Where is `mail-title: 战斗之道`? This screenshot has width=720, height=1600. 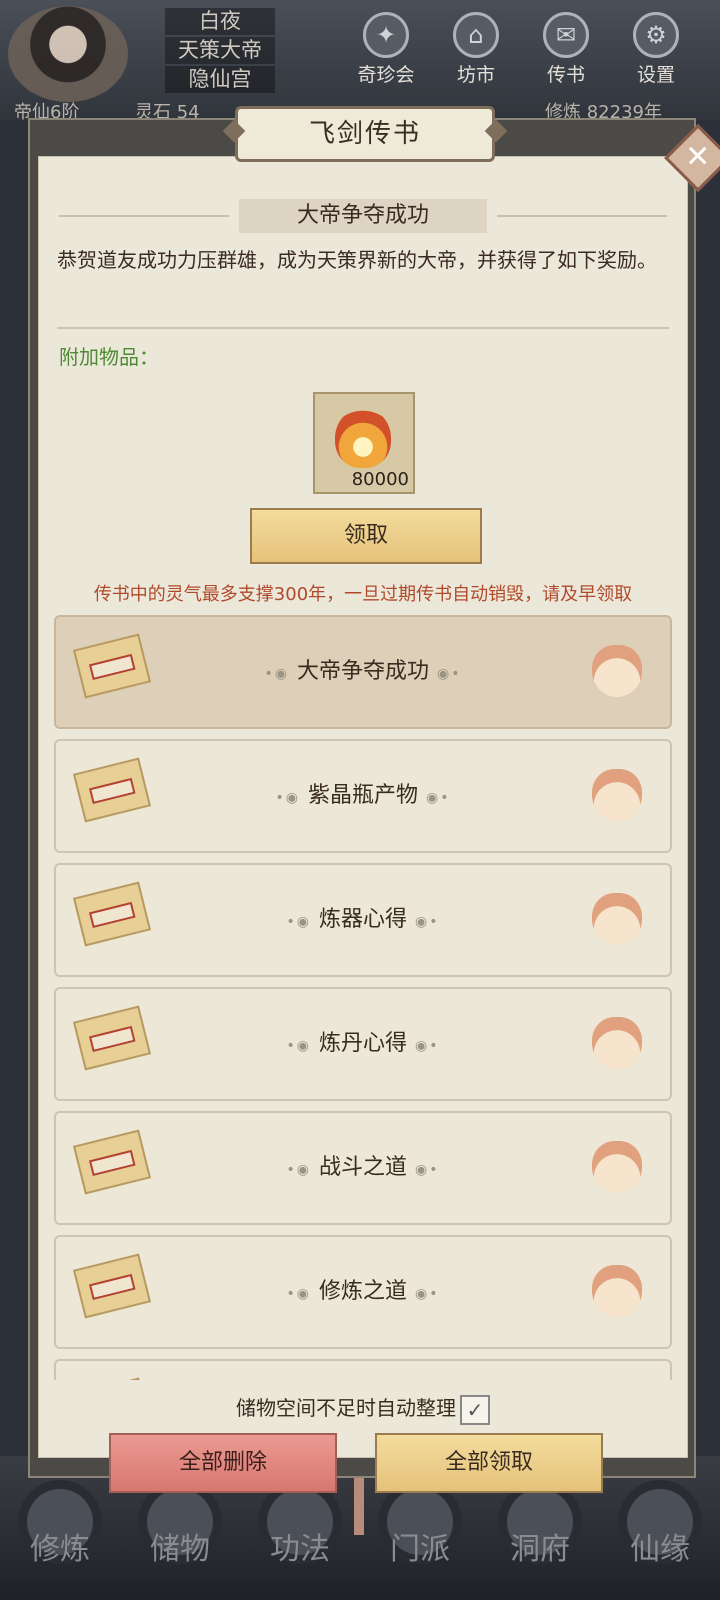
mail-title: 战斗之道 is located at coordinates (362, 1167).